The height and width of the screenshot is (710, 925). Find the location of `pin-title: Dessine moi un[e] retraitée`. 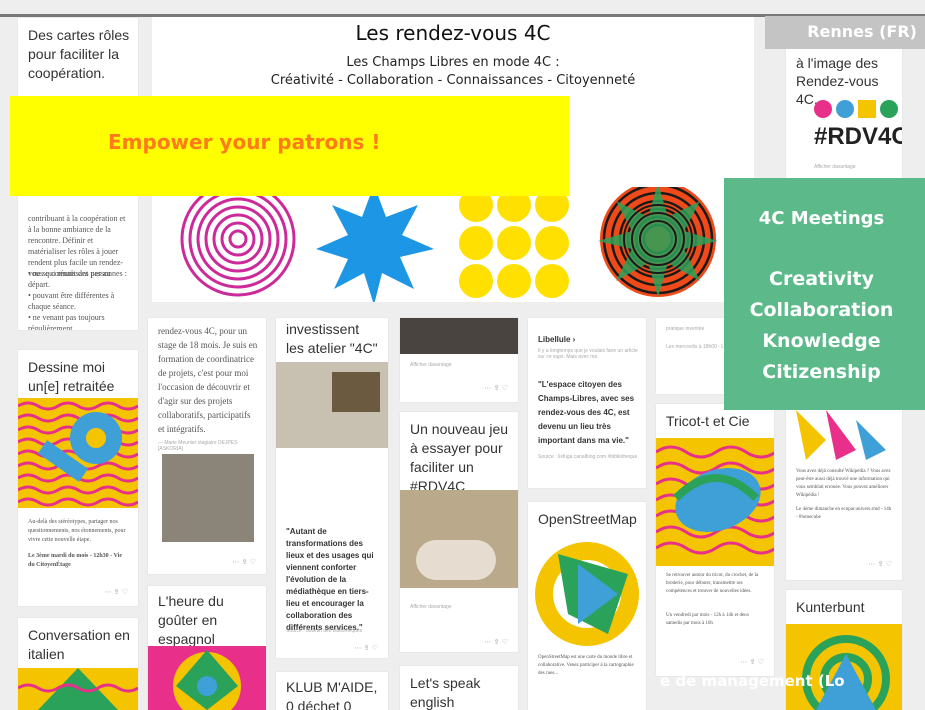

pin-title: Dessine moi un[e] retraitée is located at coordinates (71, 376).